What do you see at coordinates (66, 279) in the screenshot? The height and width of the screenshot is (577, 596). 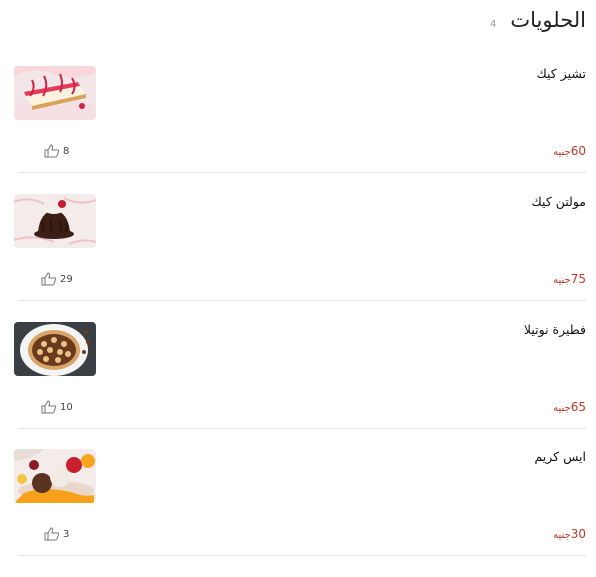 I see `like-count: 29` at bounding box center [66, 279].